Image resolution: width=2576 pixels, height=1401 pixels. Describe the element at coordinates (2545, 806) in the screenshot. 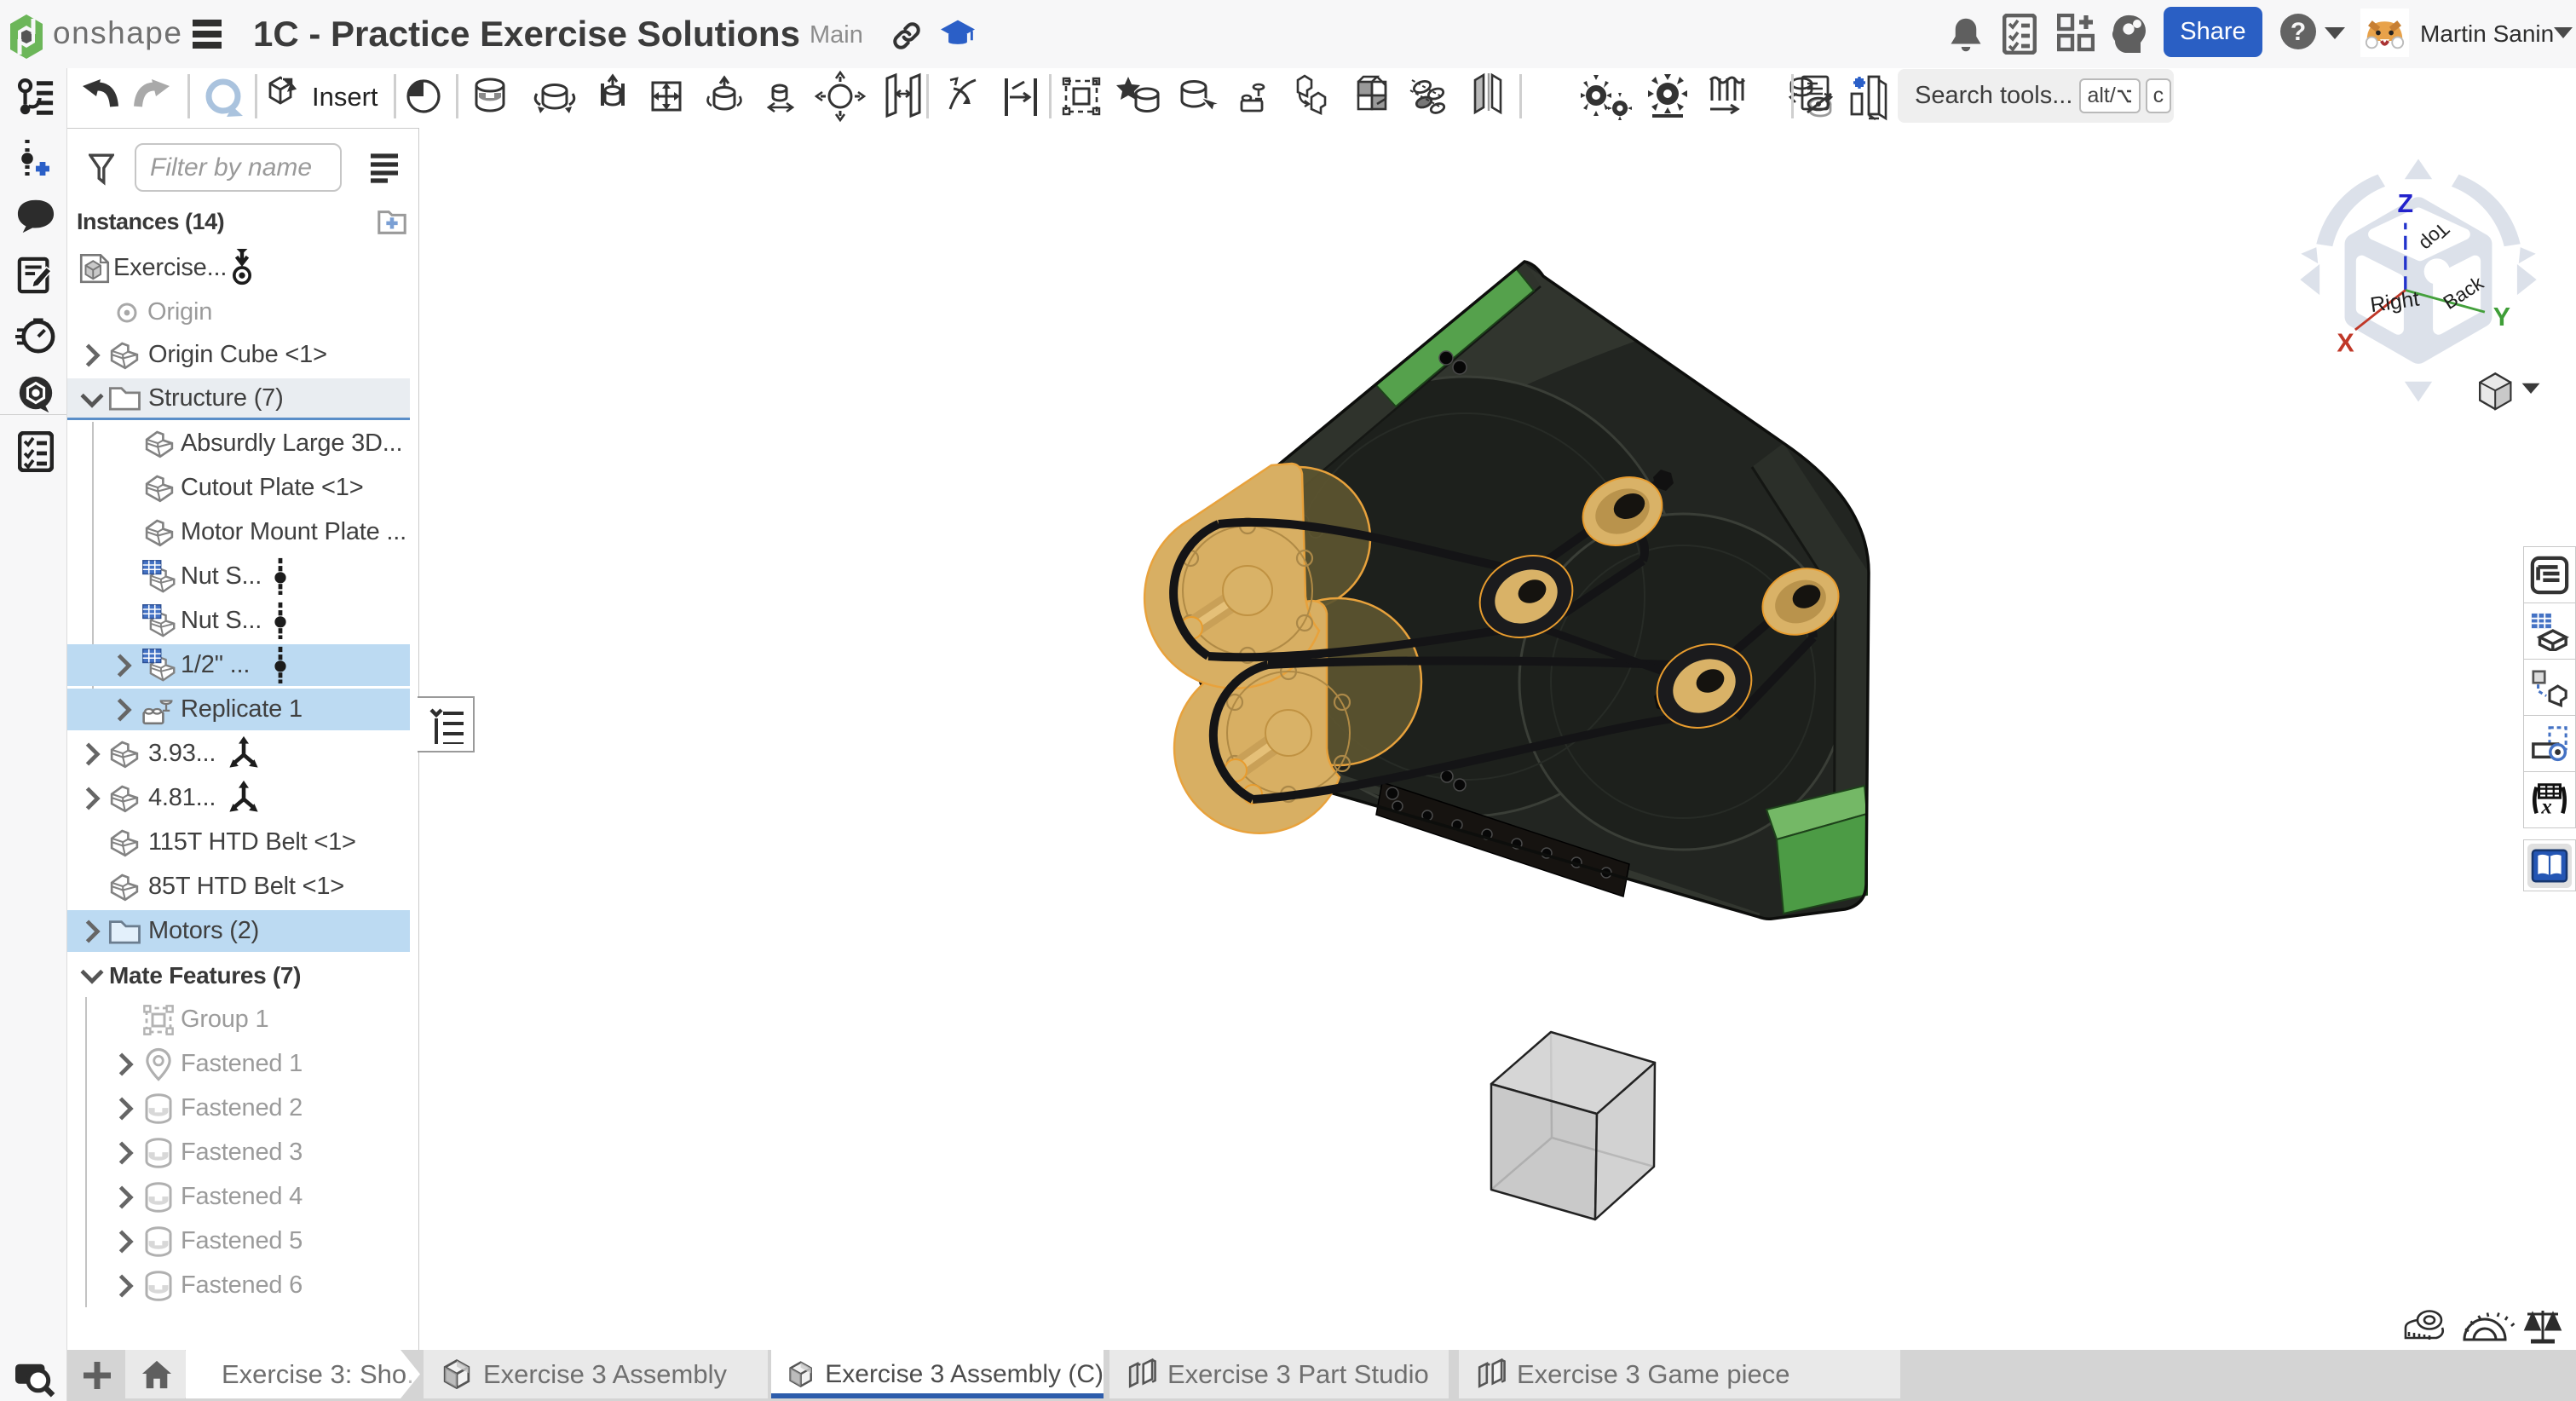

I see `svg-text: x` at that location.